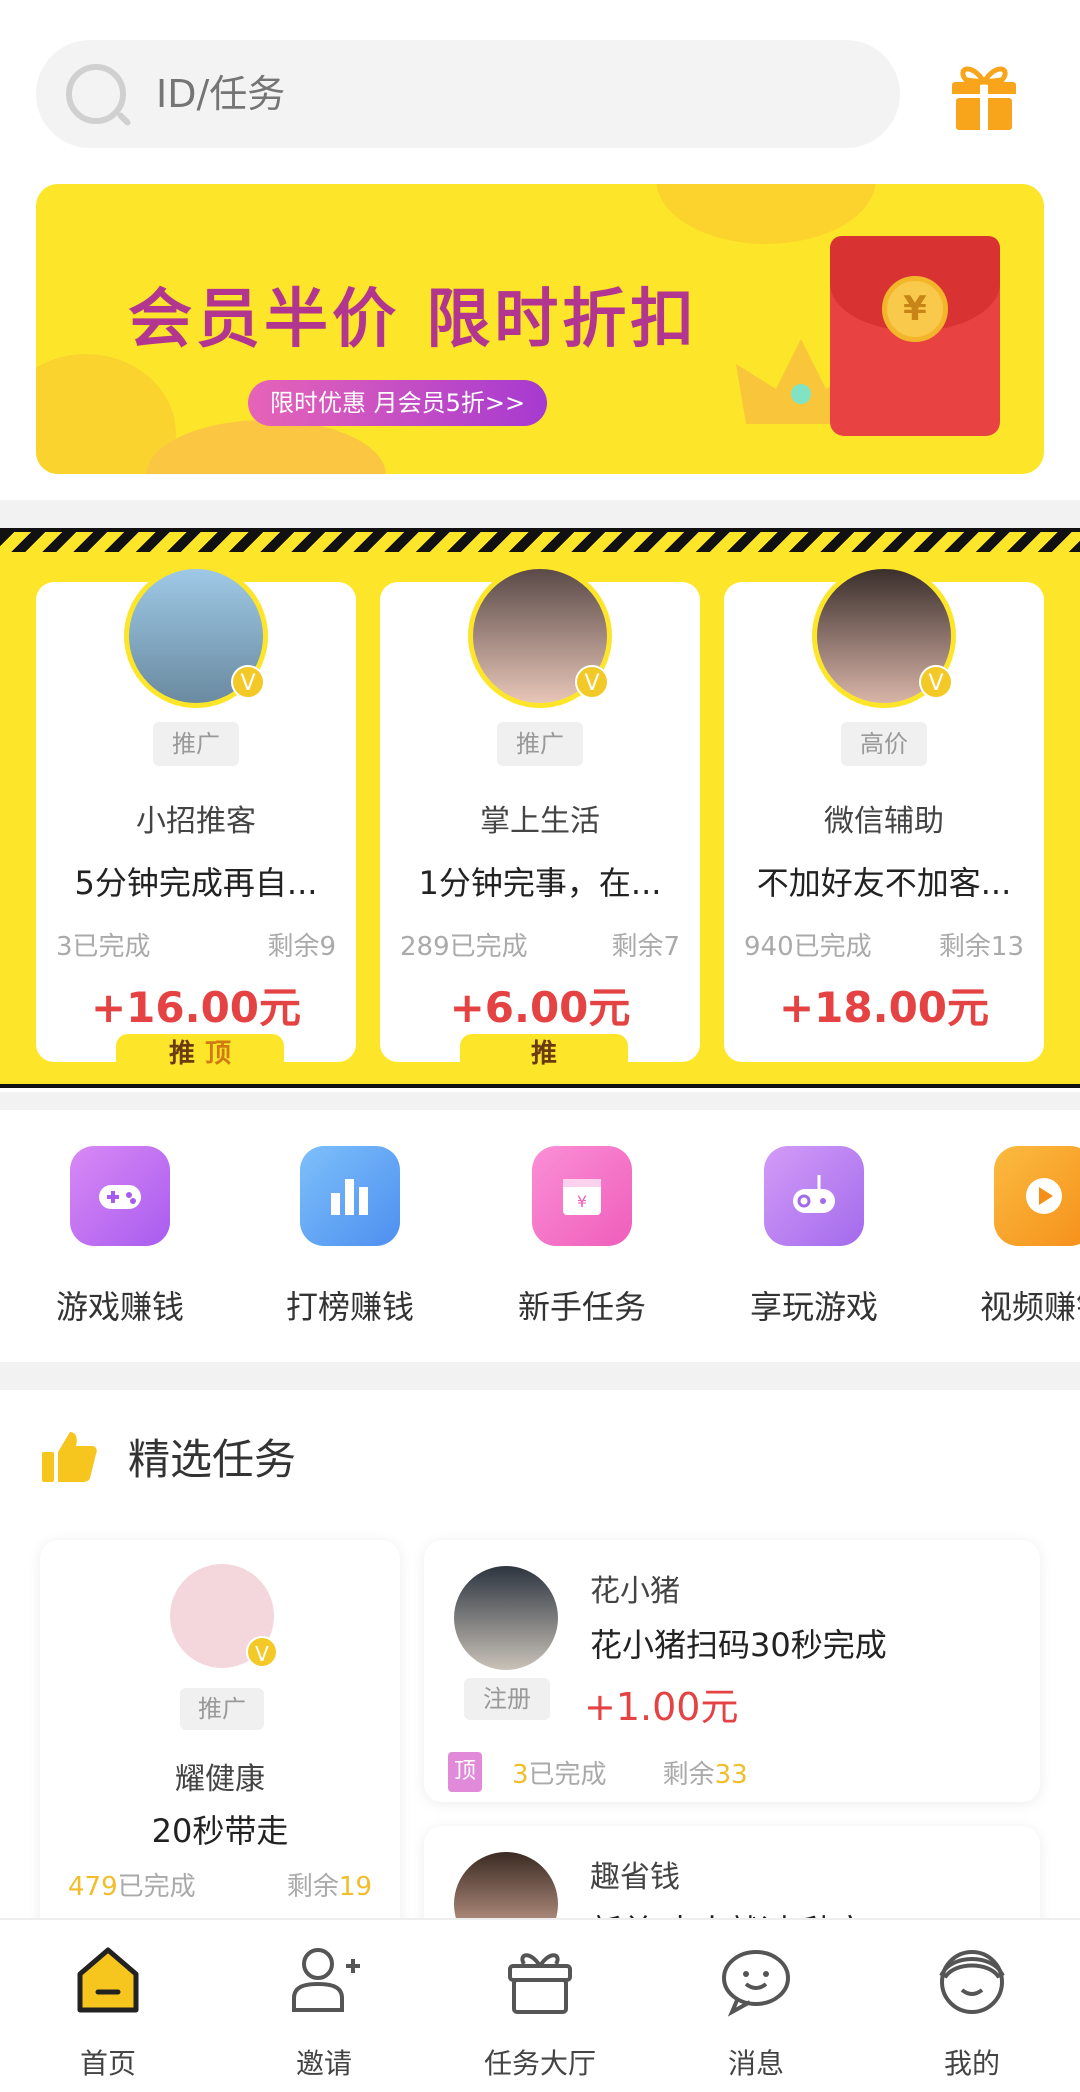  What do you see at coordinates (635, 1877) in the screenshot?
I see `task-name: 趣省钱` at bounding box center [635, 1877].